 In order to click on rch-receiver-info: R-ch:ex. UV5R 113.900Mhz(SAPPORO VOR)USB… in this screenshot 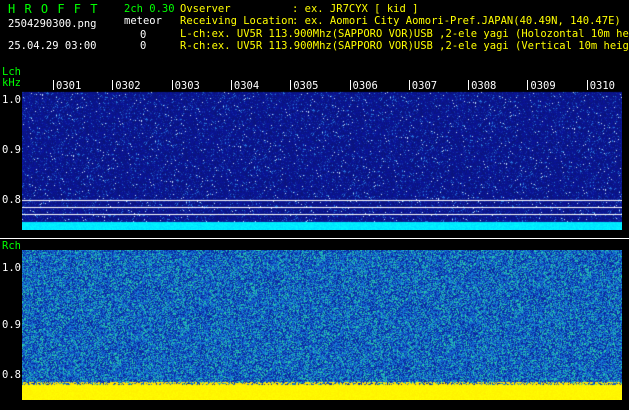, I will do `click(404, 46)`.